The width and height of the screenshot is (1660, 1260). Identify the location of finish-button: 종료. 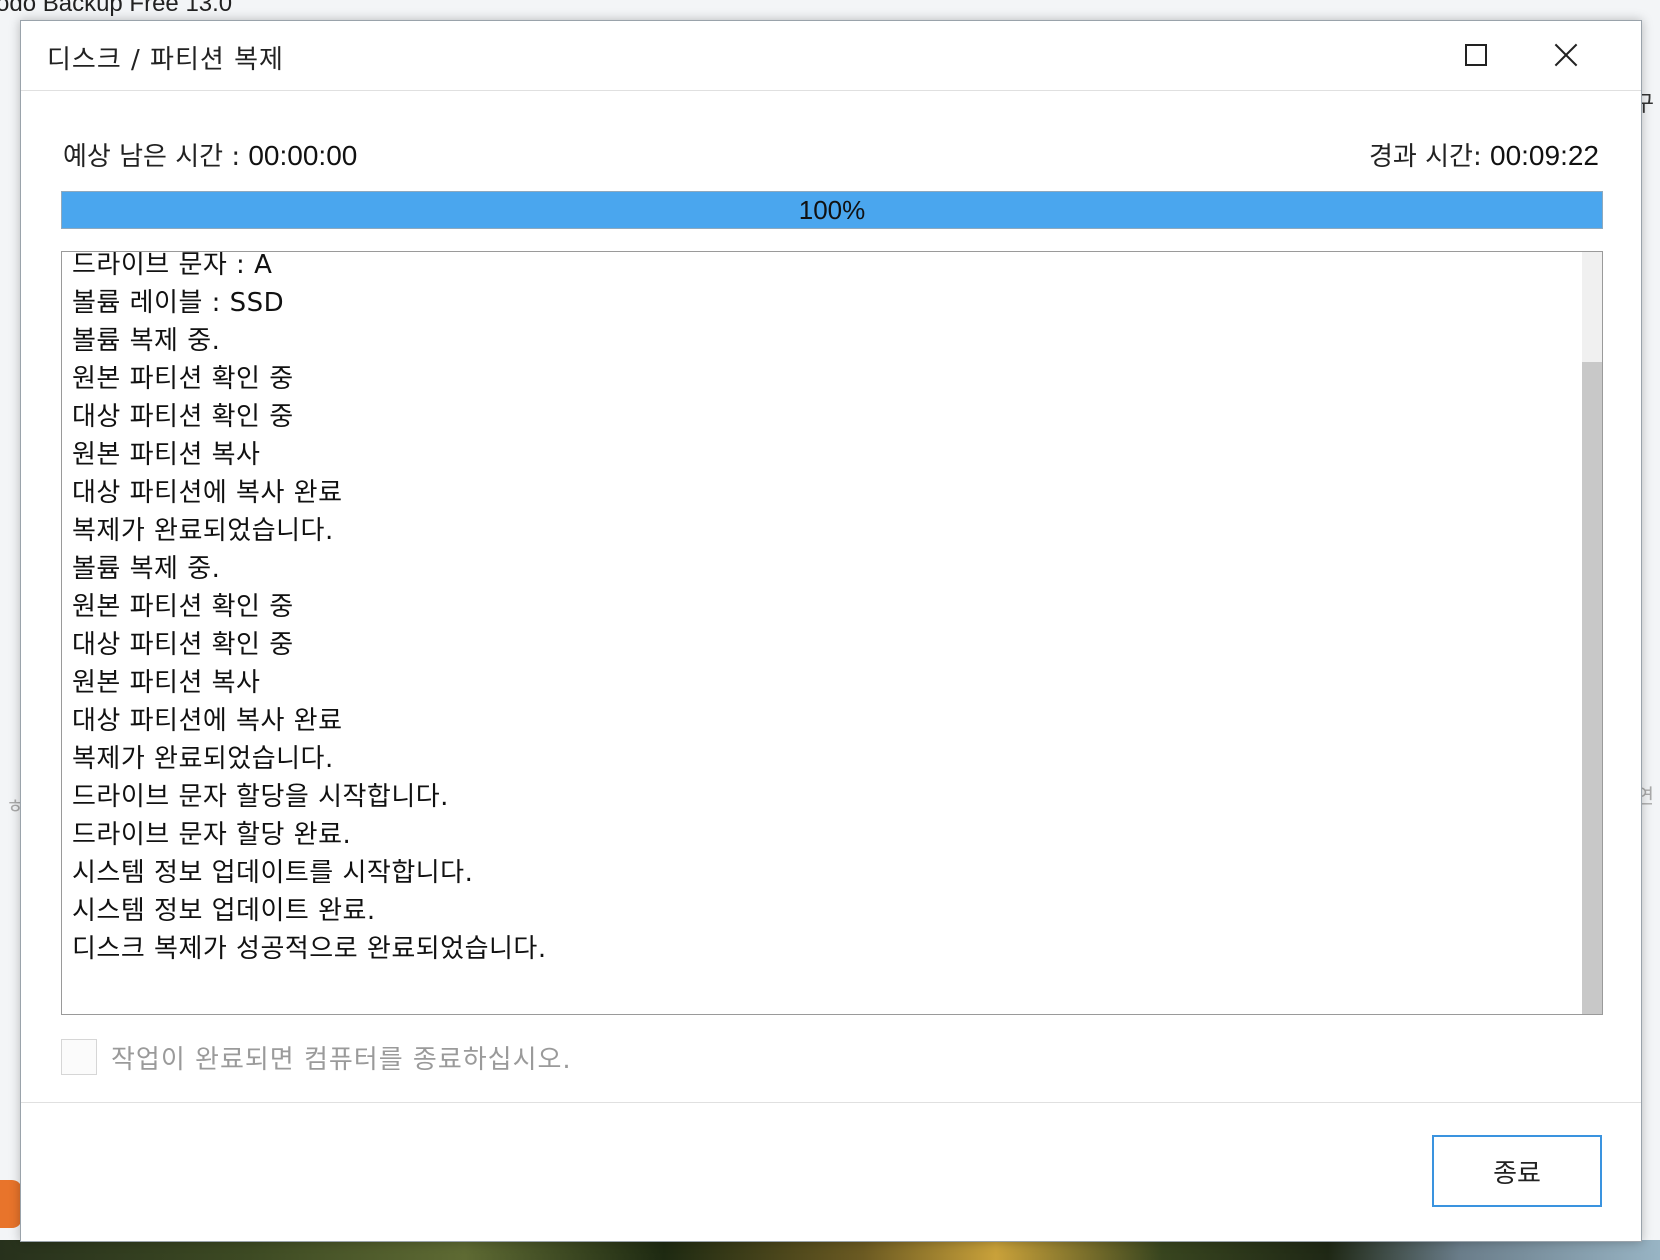
(1517, 1171).